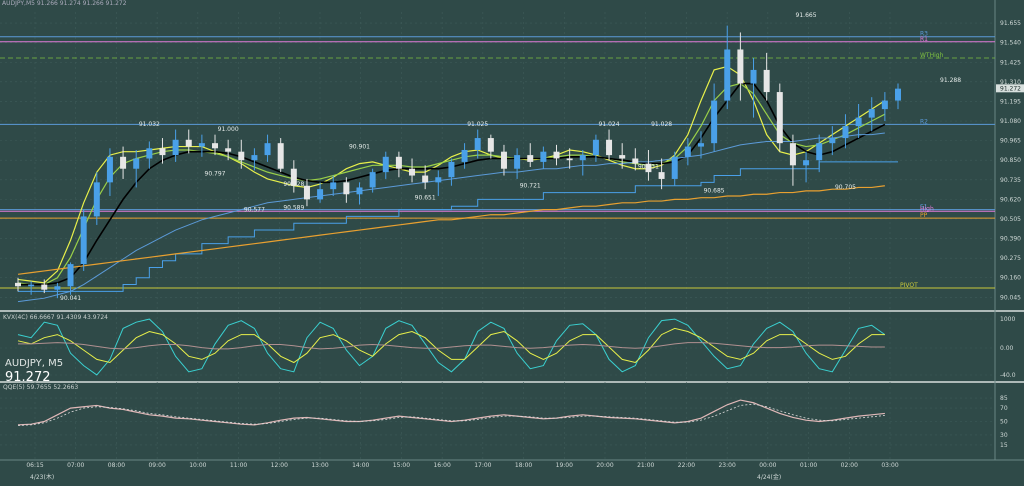 The height and width of the screenshot is (486, 1024). I want to click on date-label-2: 4/24(金), so click(769, 477).